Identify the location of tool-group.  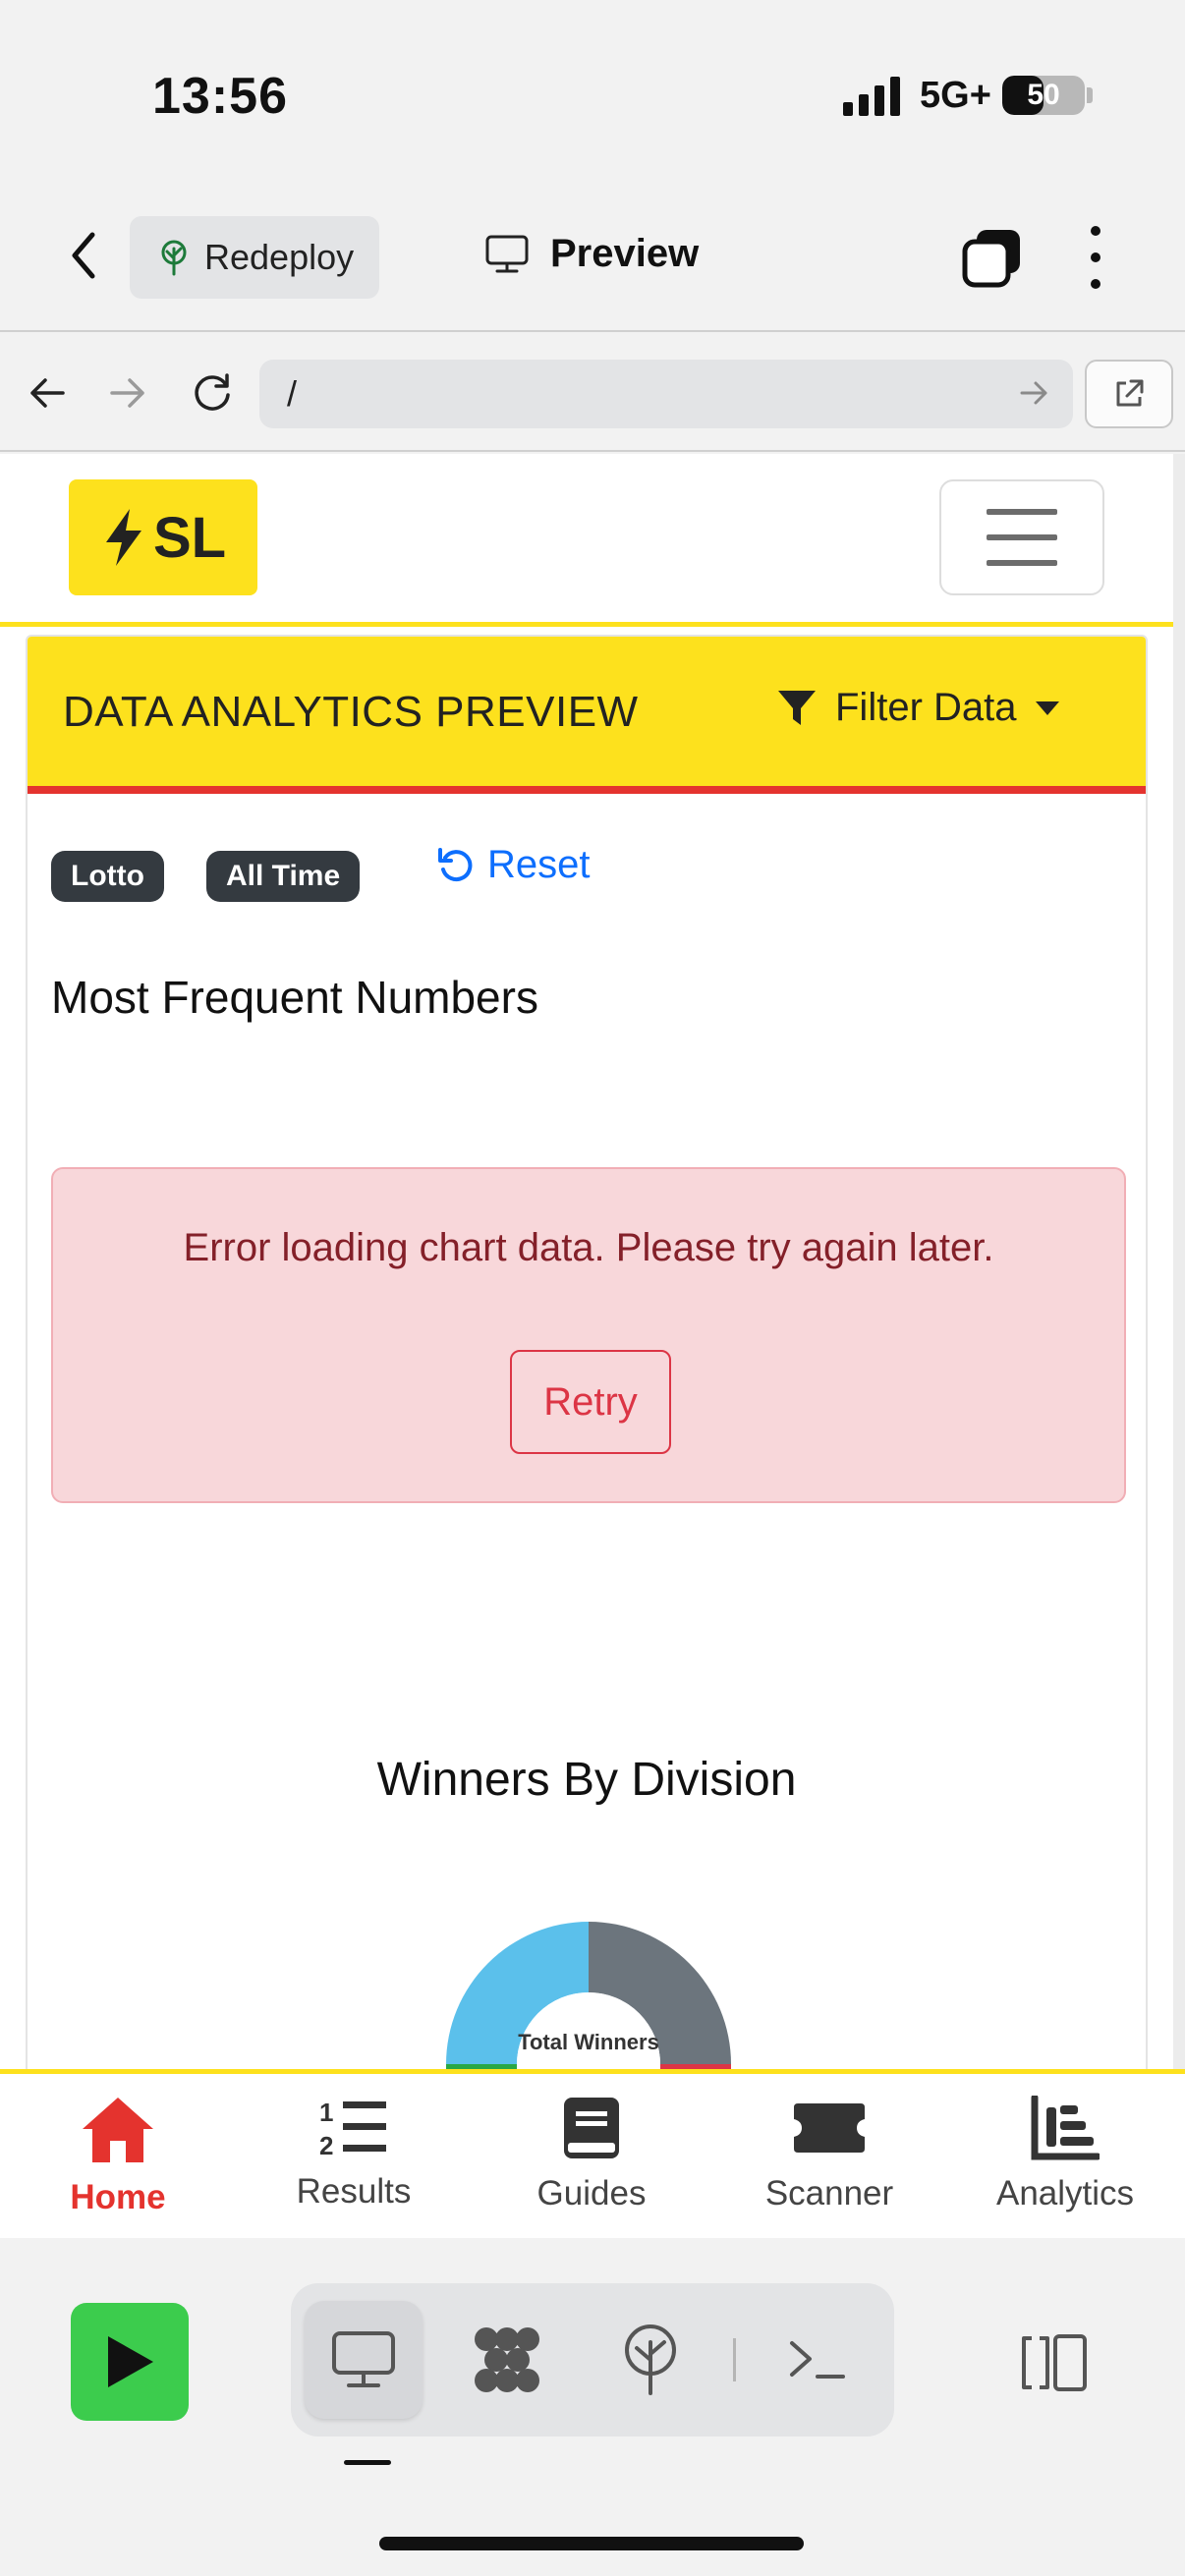
(592, 2359).